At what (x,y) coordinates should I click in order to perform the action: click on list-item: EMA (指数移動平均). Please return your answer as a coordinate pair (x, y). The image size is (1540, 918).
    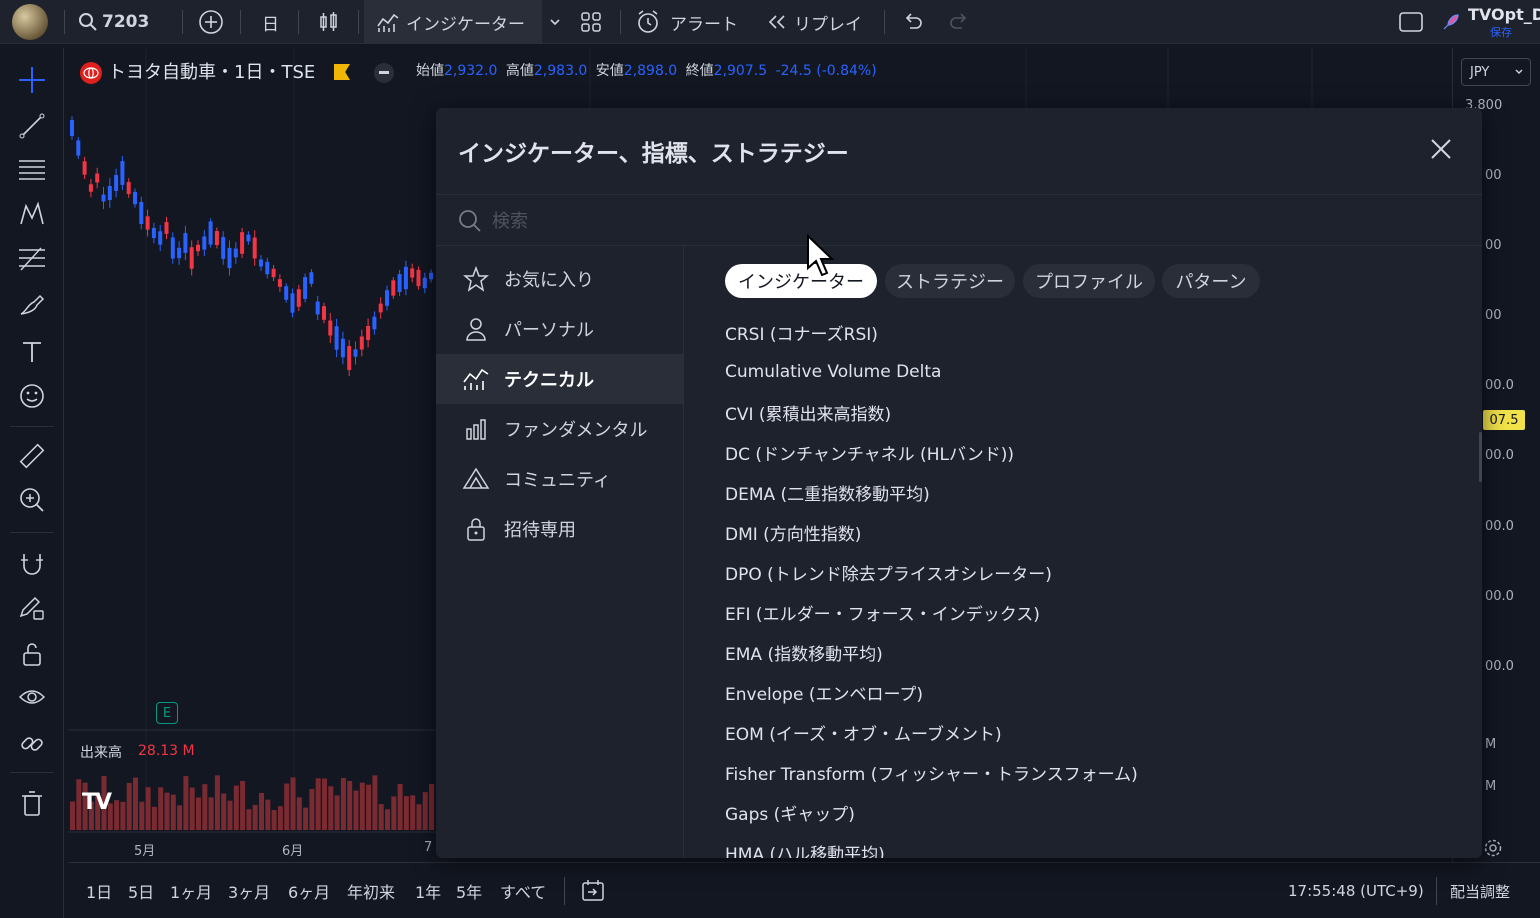
    Looking at the image, I should click on (804, 652).